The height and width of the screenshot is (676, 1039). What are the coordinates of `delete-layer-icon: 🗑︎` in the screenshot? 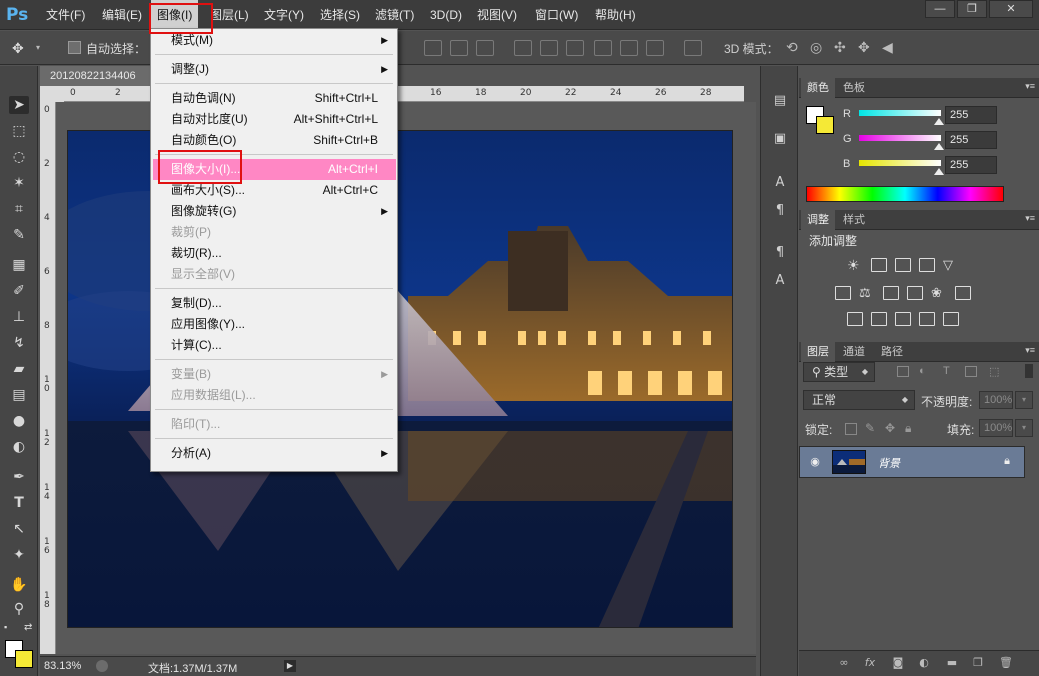 It's located at (1006, 663).